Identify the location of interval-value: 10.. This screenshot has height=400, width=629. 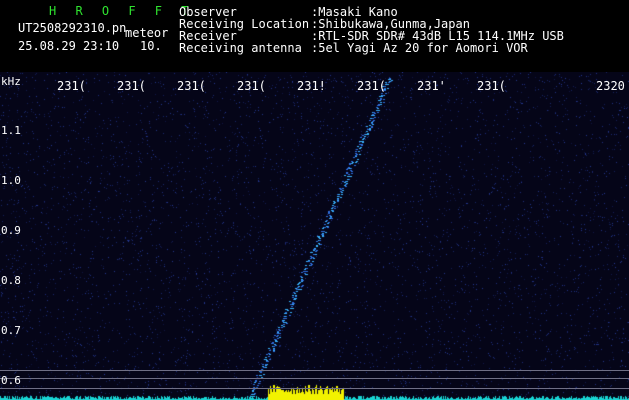
(151, 46).